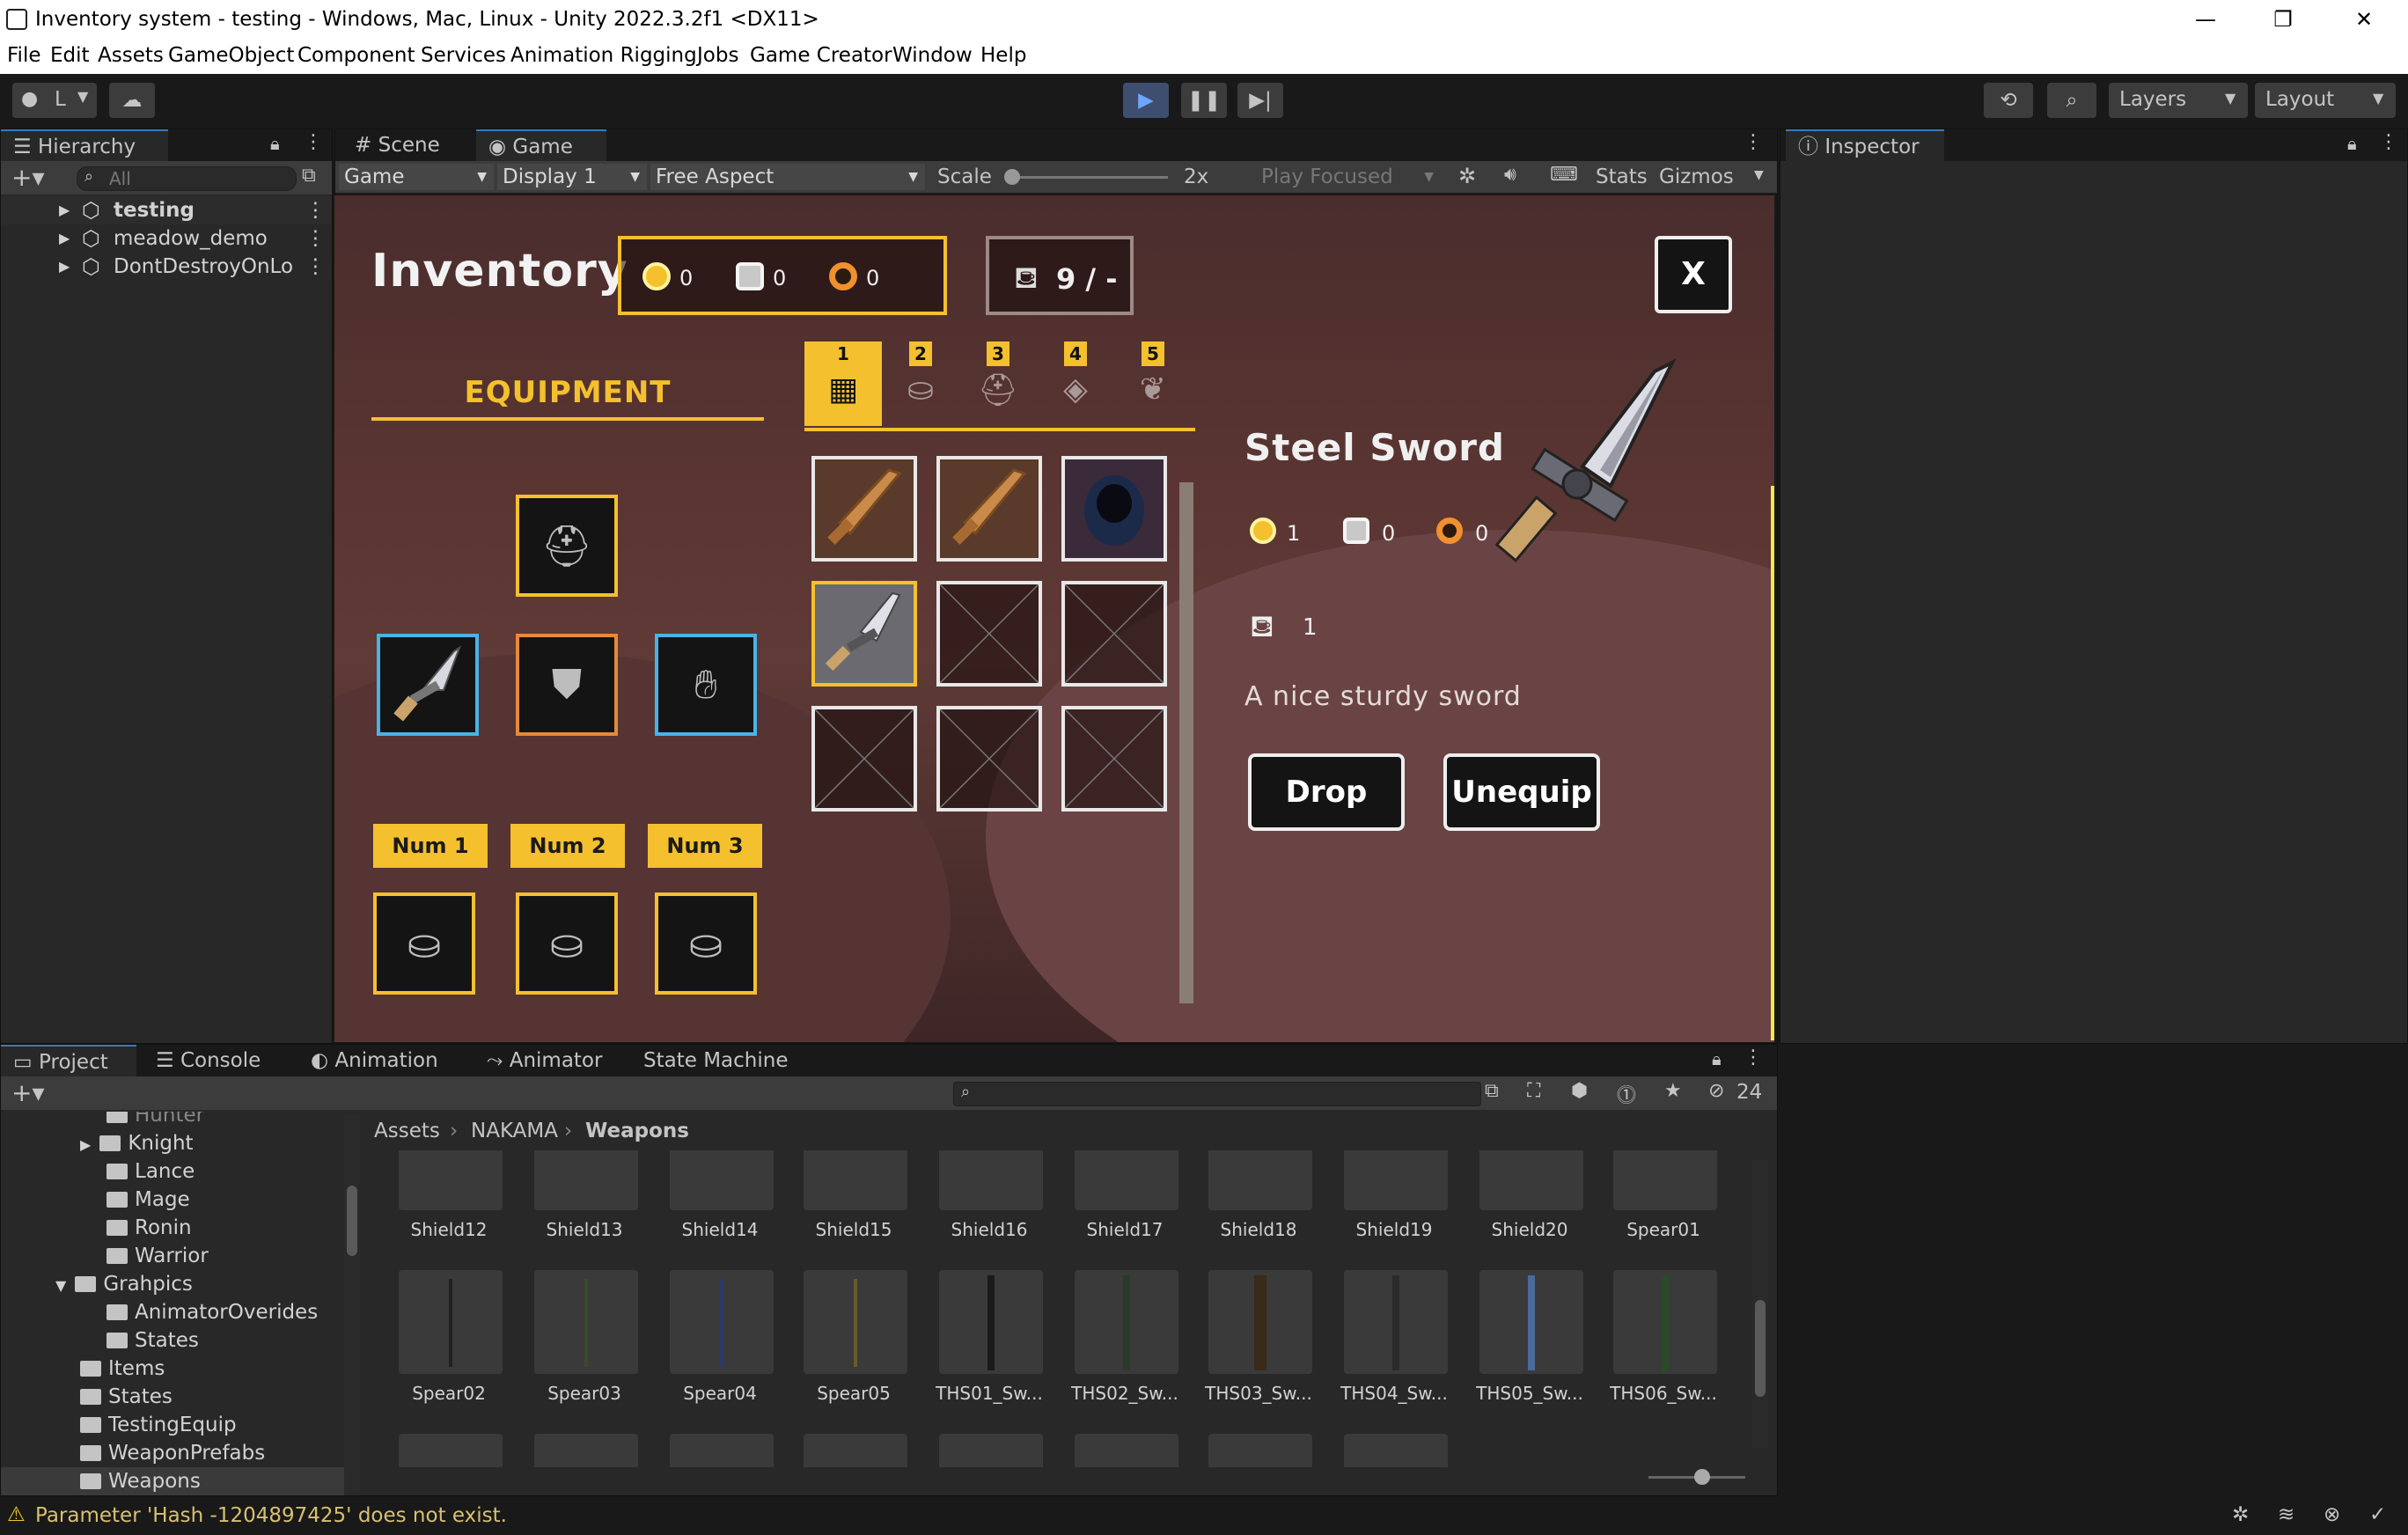 Image resolution: width=2408 pixels, height=1535 pixels. What do you see at coordinates (603, 55) in the screenshot?
I see `menu-animation-rigging: Animation Rigging` at bounding box center [603, 55].